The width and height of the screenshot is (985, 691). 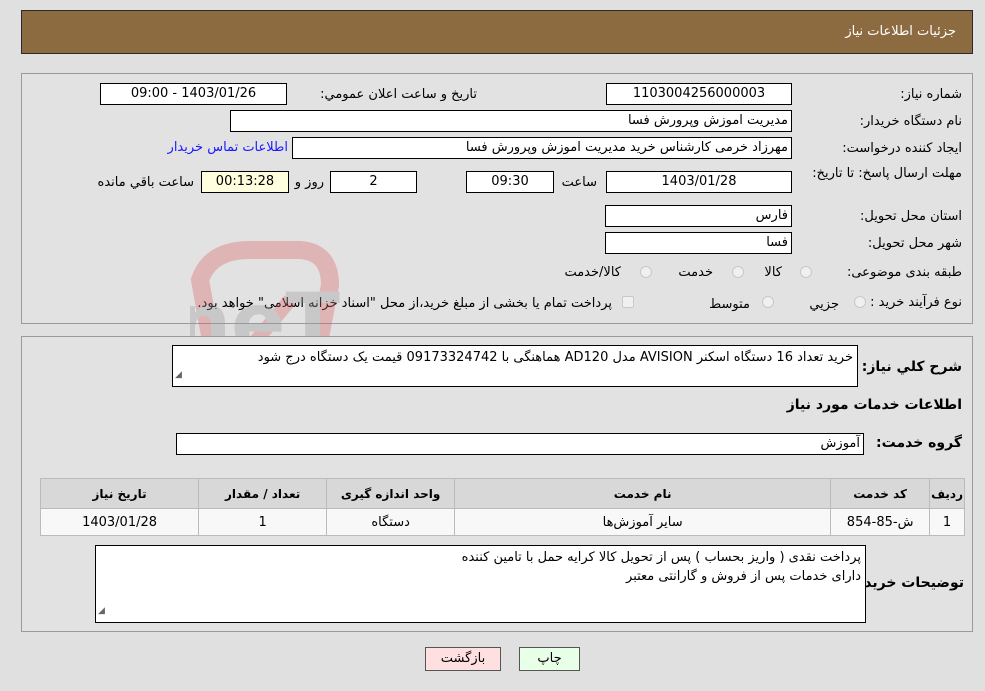 I want to click on days-field: 2, so click(x=373, y=182).